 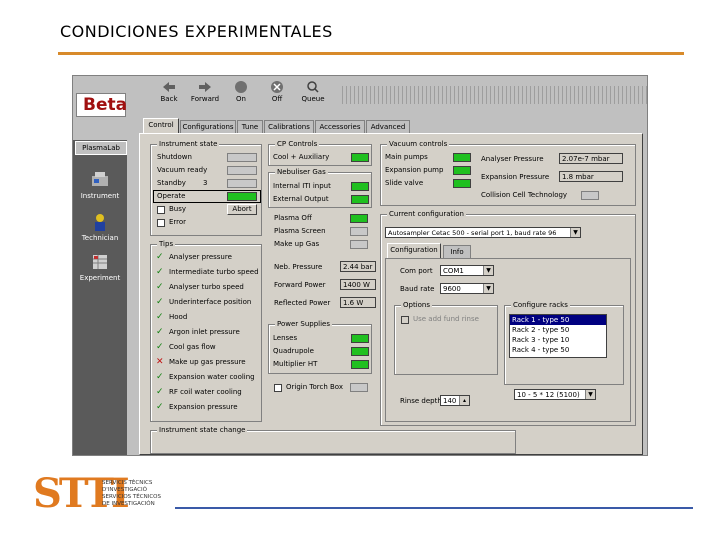 What do you see at coordinates (242, 157) in the screenshot?
I see `state-shutdown-indicator` at bounding box center [242, 157].